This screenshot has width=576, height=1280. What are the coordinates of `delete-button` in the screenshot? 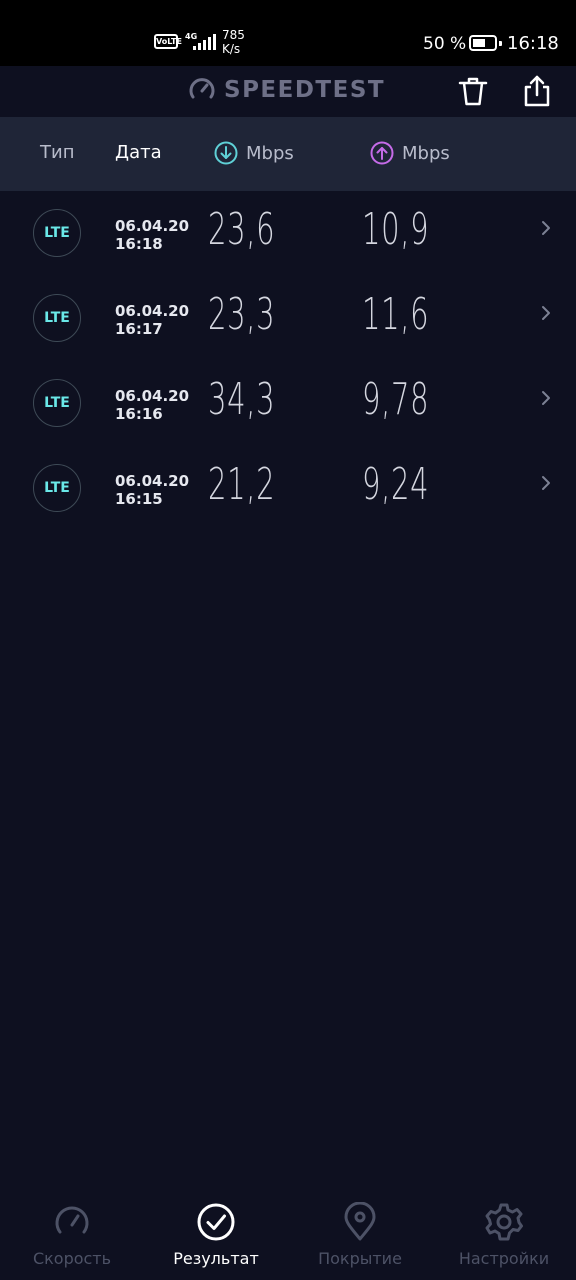 It's located at (473, 91).